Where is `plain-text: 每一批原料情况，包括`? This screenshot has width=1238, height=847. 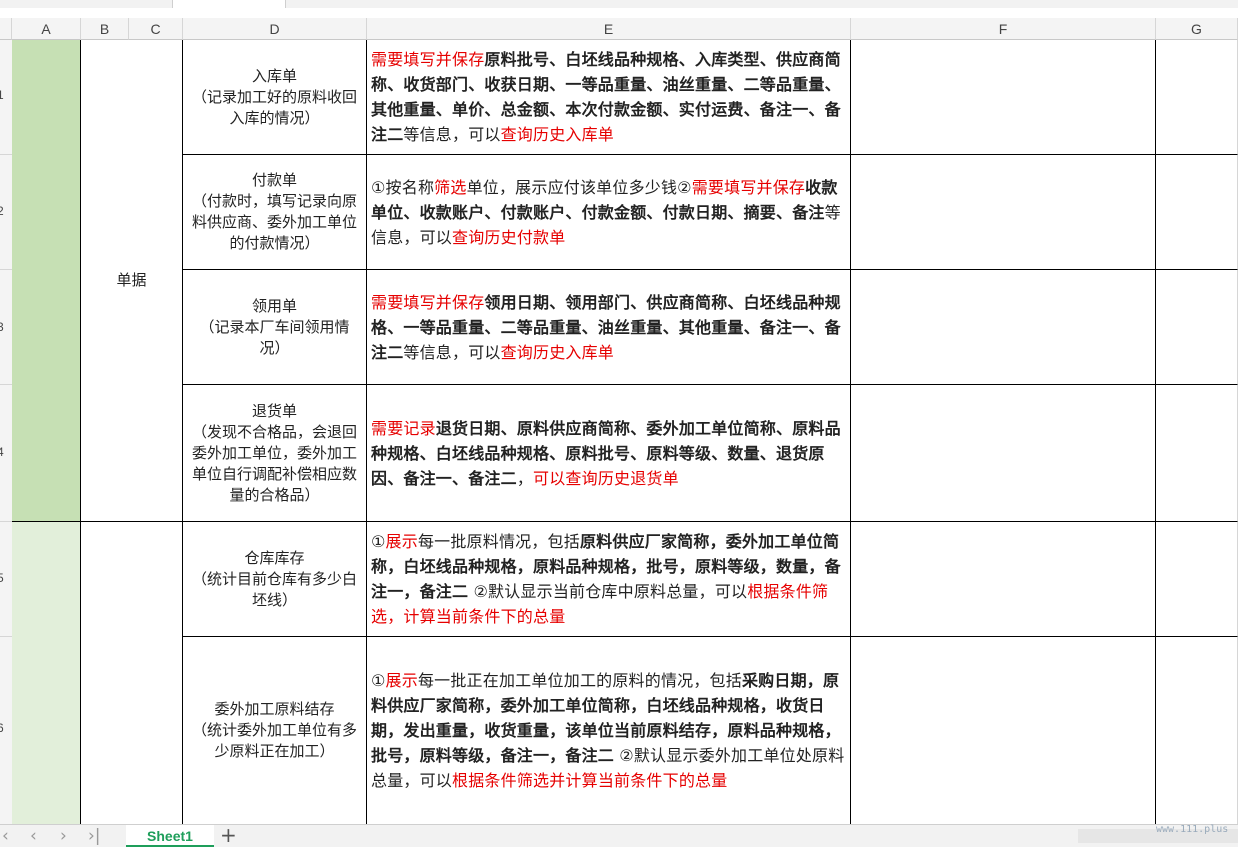
plain-text: 每一批原料情况，包括 is located at coordinates (498, 541).